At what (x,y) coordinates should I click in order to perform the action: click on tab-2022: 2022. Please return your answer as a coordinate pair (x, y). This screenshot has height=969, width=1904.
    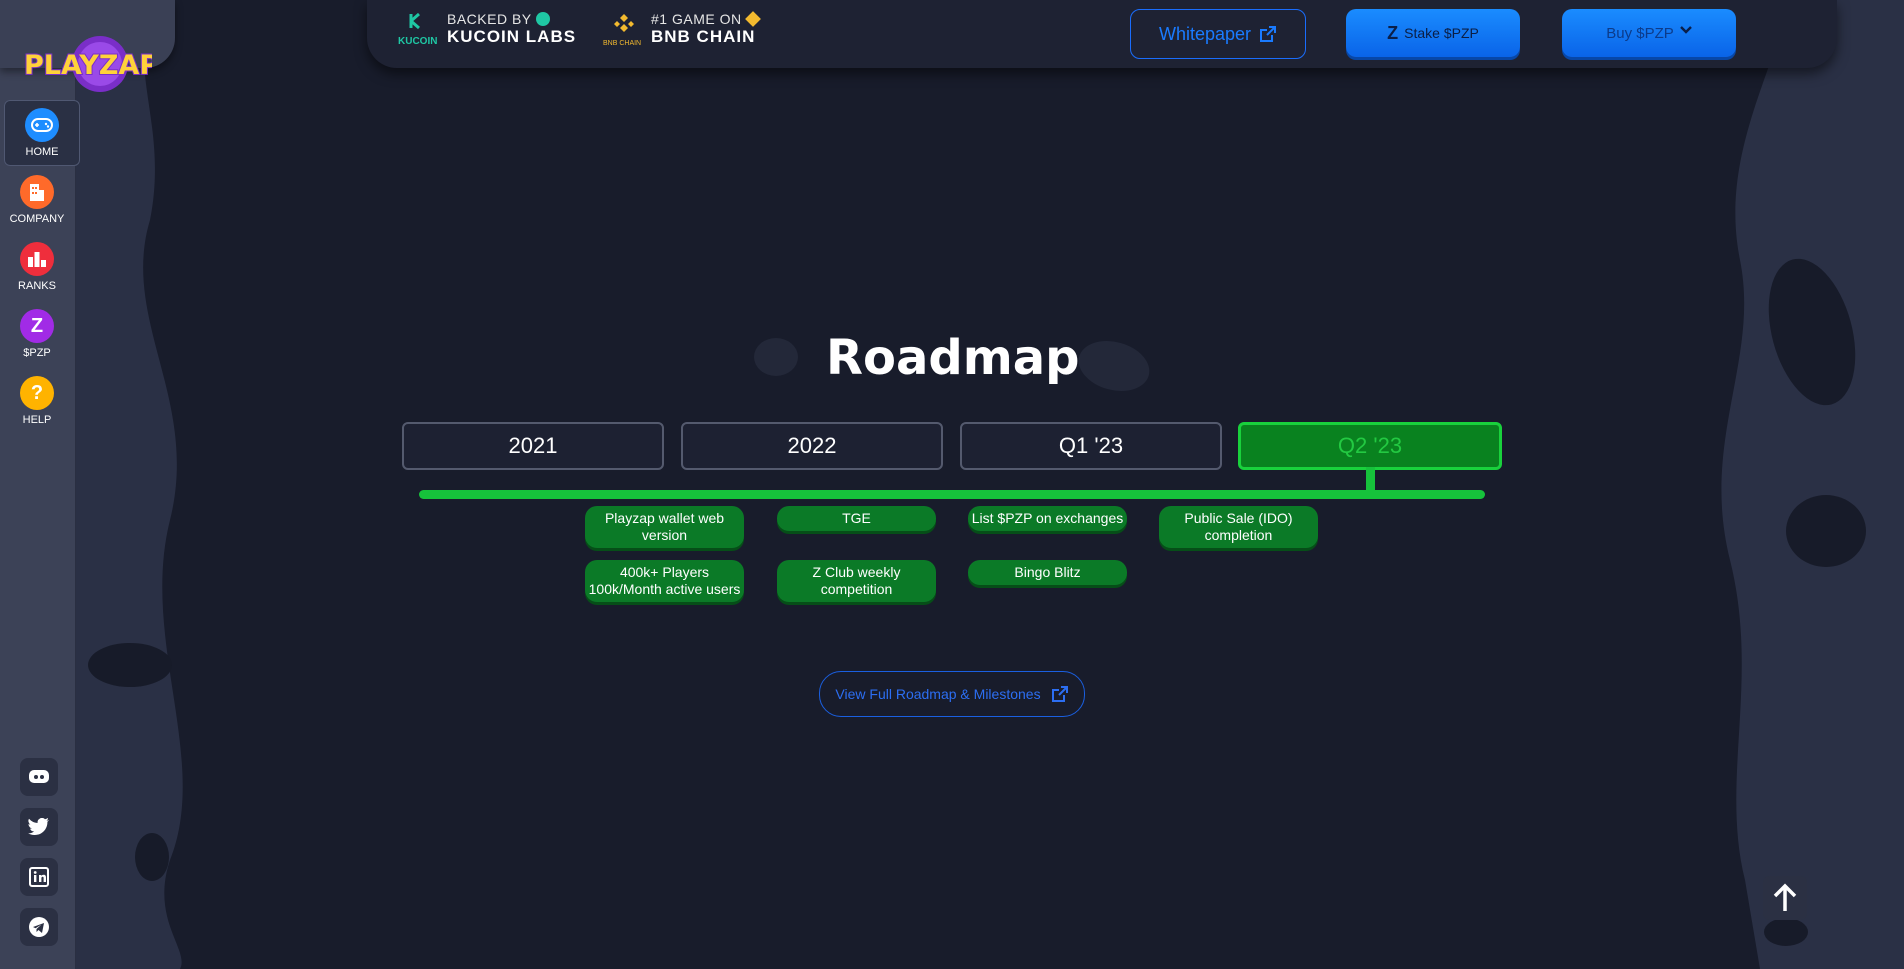
    Looking at the image, I should click on (812, 446).